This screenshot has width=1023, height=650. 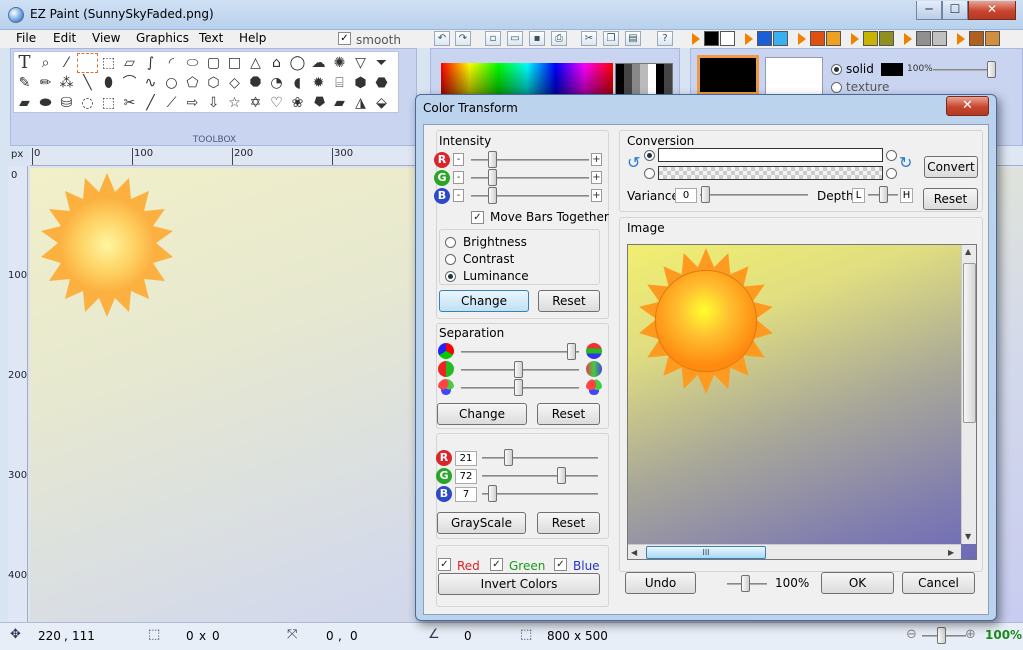 What do you see at coordinates (24, 103) in the screenshot?
I see `eraser-icon: ▰` at bounding box center [24, 103].